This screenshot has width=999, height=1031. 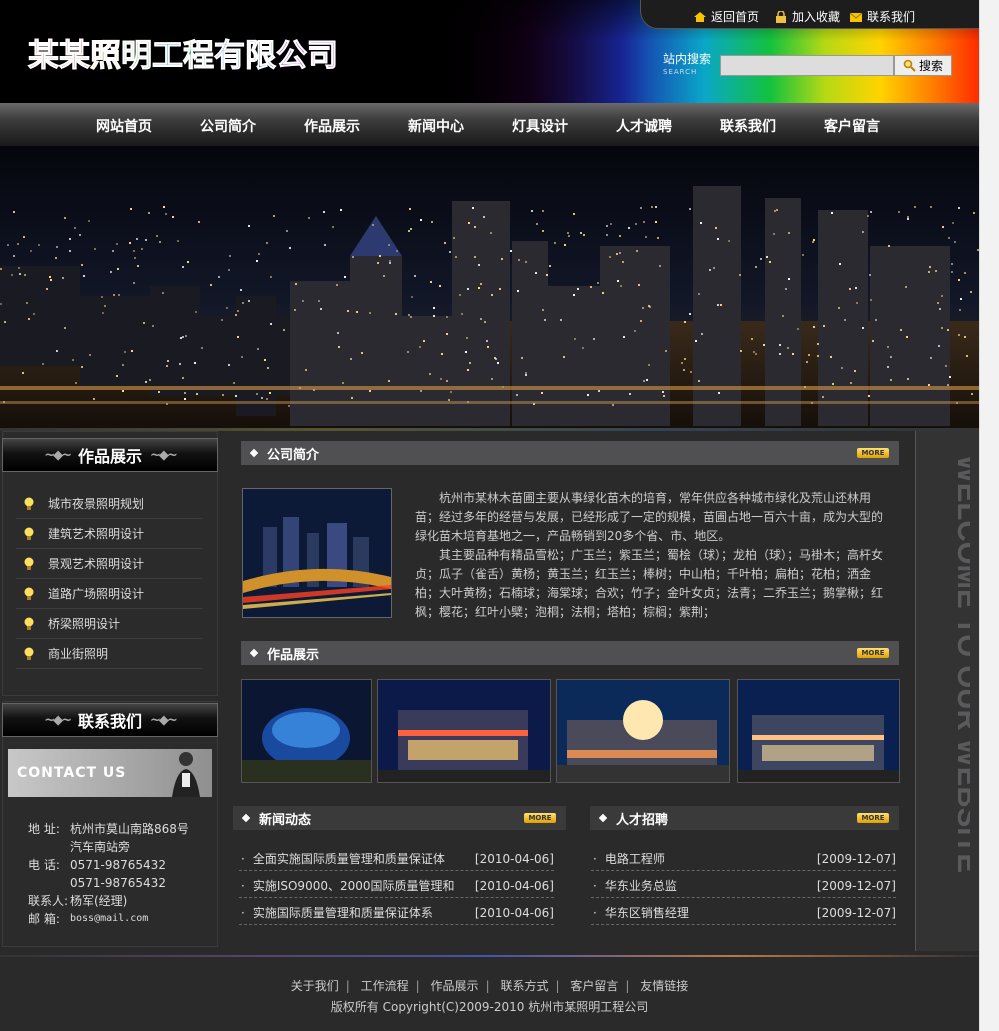 What do you see at coordinates (99, 901) in the screenshot?
I see `contact-person: 杨军(经理)` at bounding box center [99, 901].